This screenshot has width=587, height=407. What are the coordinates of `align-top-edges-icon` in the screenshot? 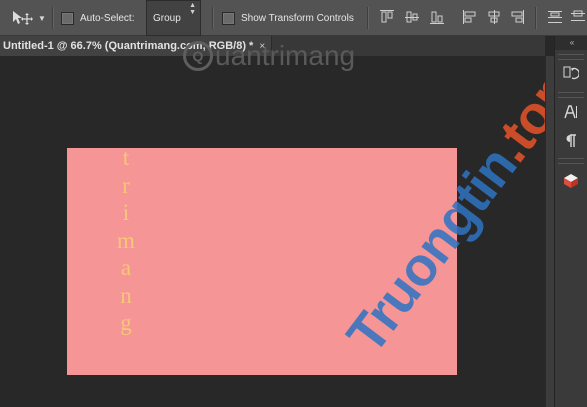 It's located at (387, 17).